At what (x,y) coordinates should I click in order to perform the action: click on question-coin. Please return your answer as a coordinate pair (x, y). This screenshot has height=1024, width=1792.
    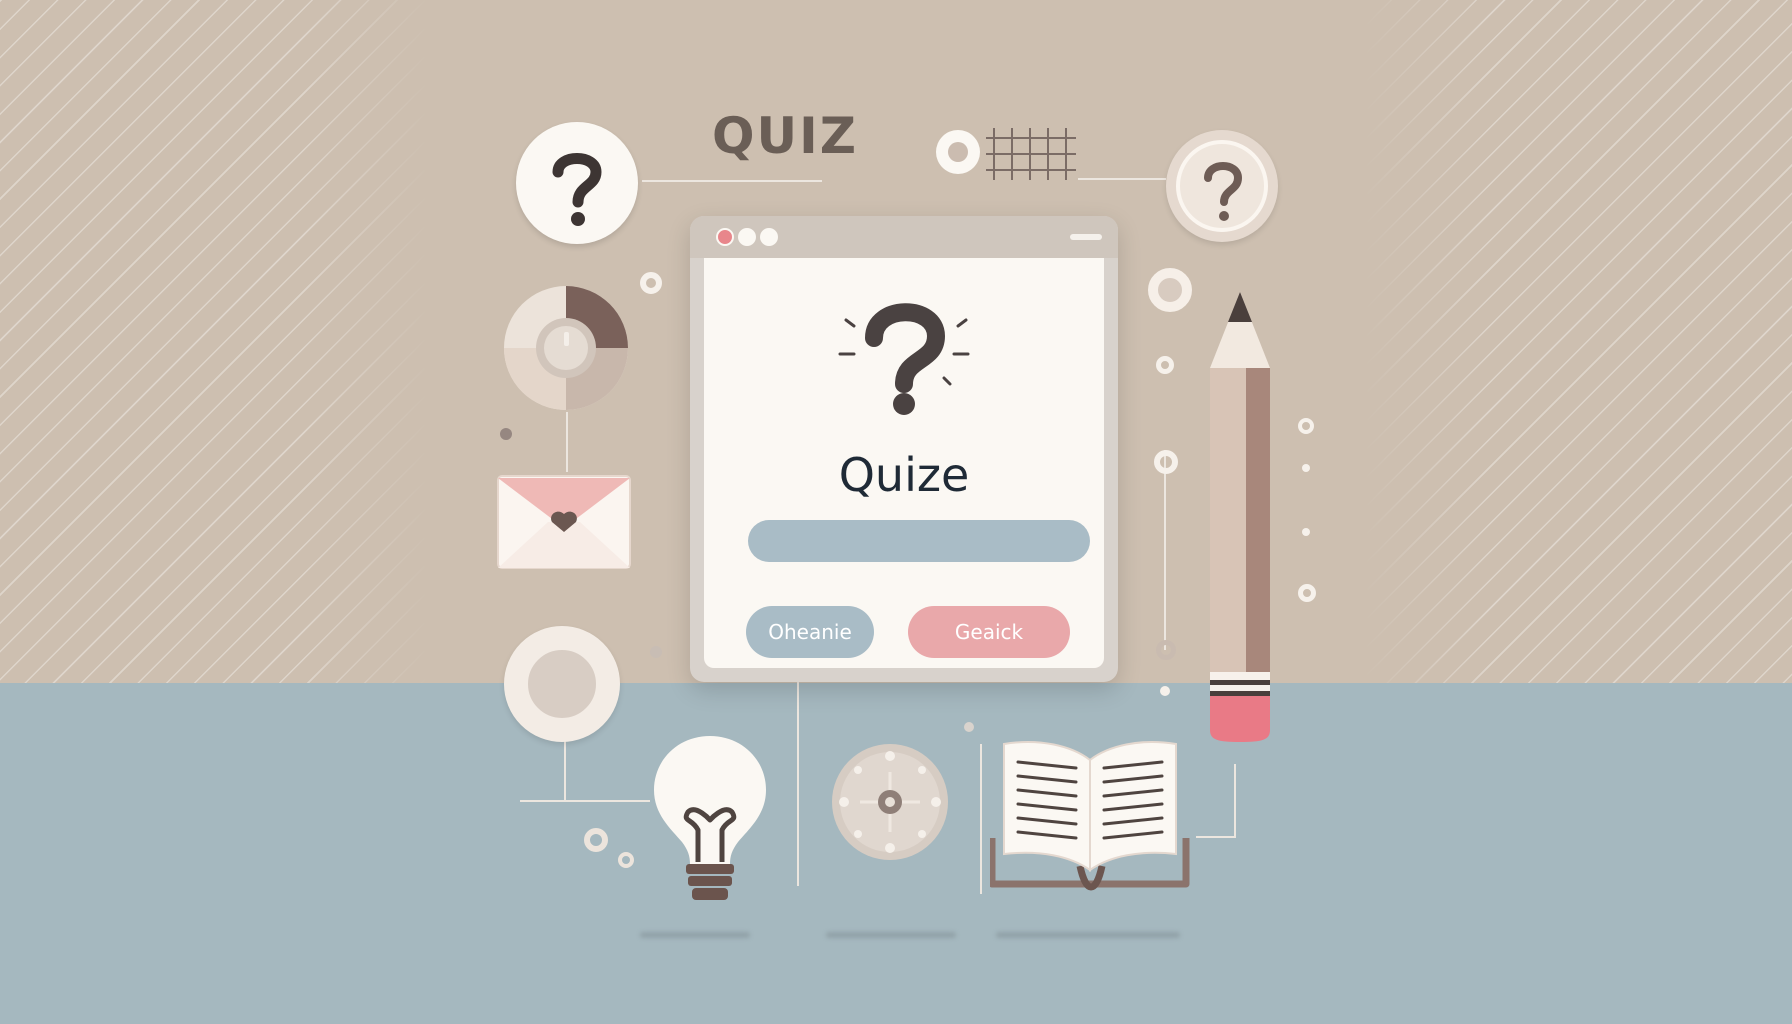
    Looking at the image, I should click on (1222, 186).